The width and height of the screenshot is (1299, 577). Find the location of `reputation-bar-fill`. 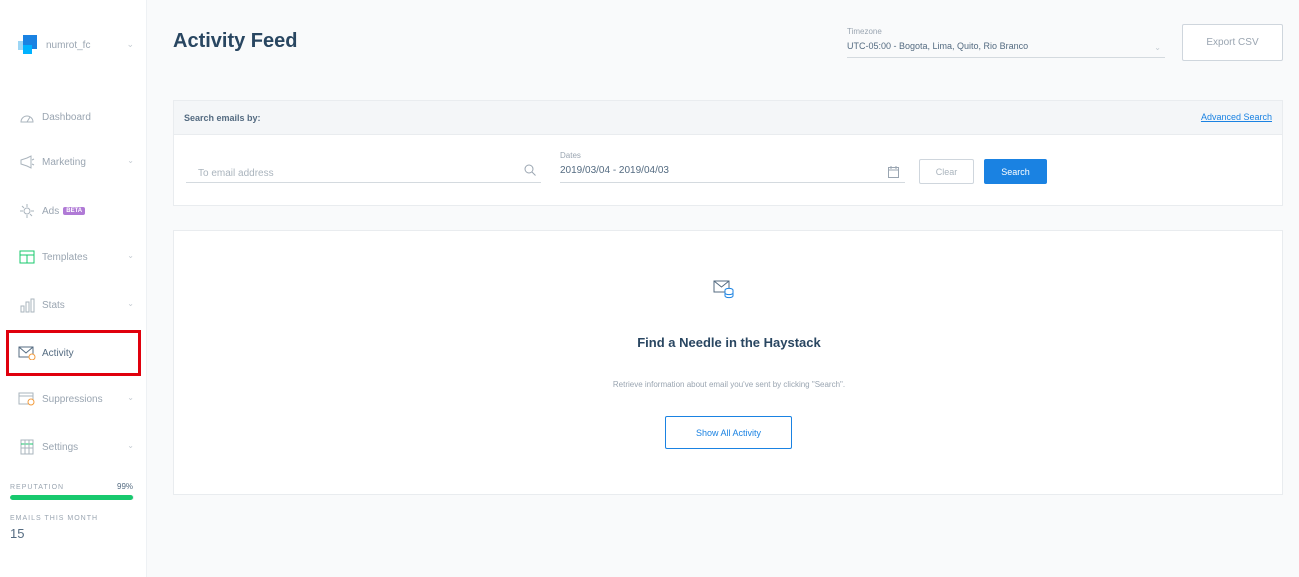

reputation-bar-fill is located at coordinates (71, 497).